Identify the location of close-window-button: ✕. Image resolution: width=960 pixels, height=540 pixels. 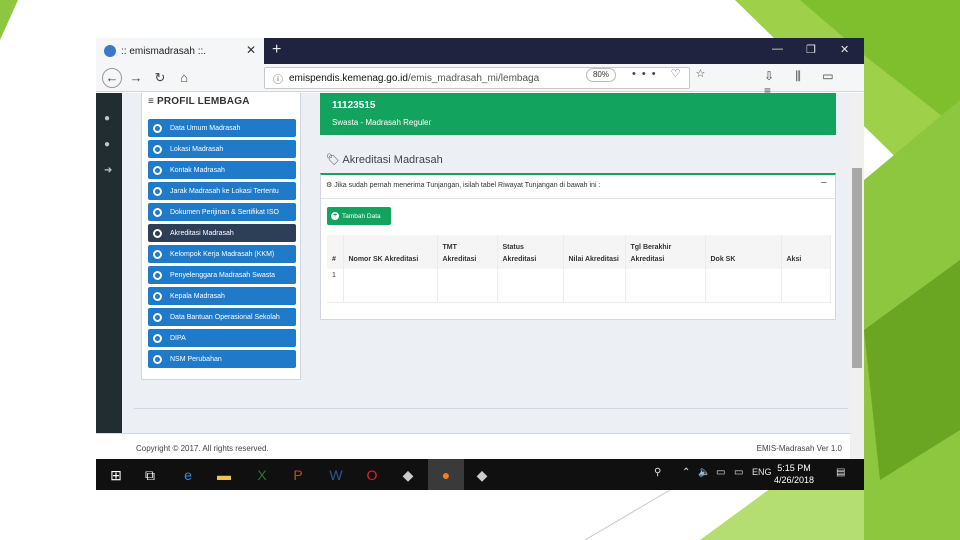
(844, 49).